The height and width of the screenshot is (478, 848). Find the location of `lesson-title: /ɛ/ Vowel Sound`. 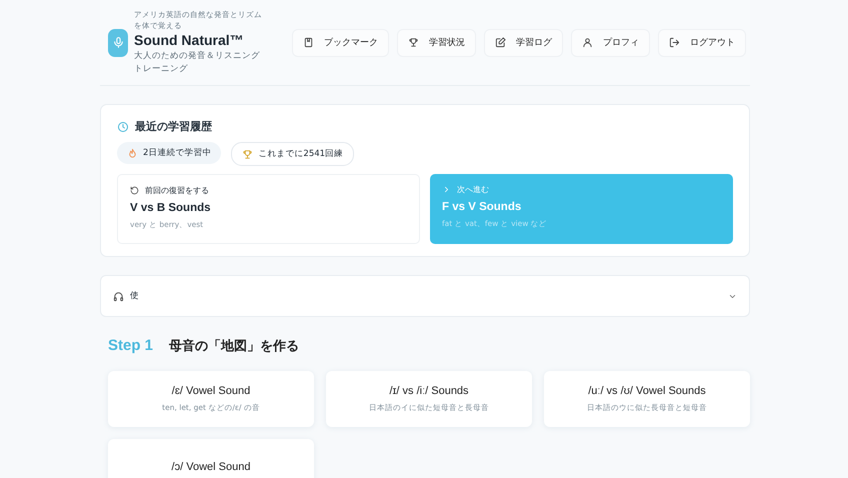

lesson-title: /ɛ/ Vowel Sound is located at coordinates (211, 391).